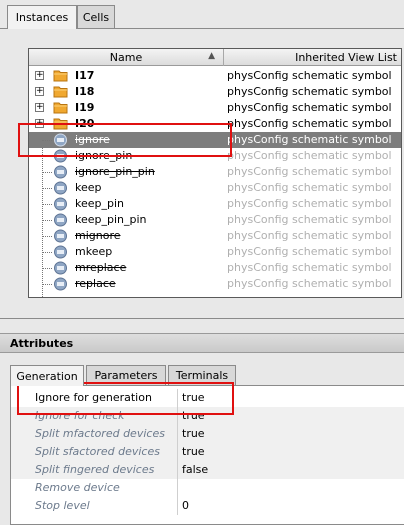 Image resolution: width=404 pixels, height=525 pixels. What do you see at coordinates (215, 236) in the screenshot?
I see `tree-row-mignore: mignore physConfig schematic symbol` at bounding box center [215, 236].